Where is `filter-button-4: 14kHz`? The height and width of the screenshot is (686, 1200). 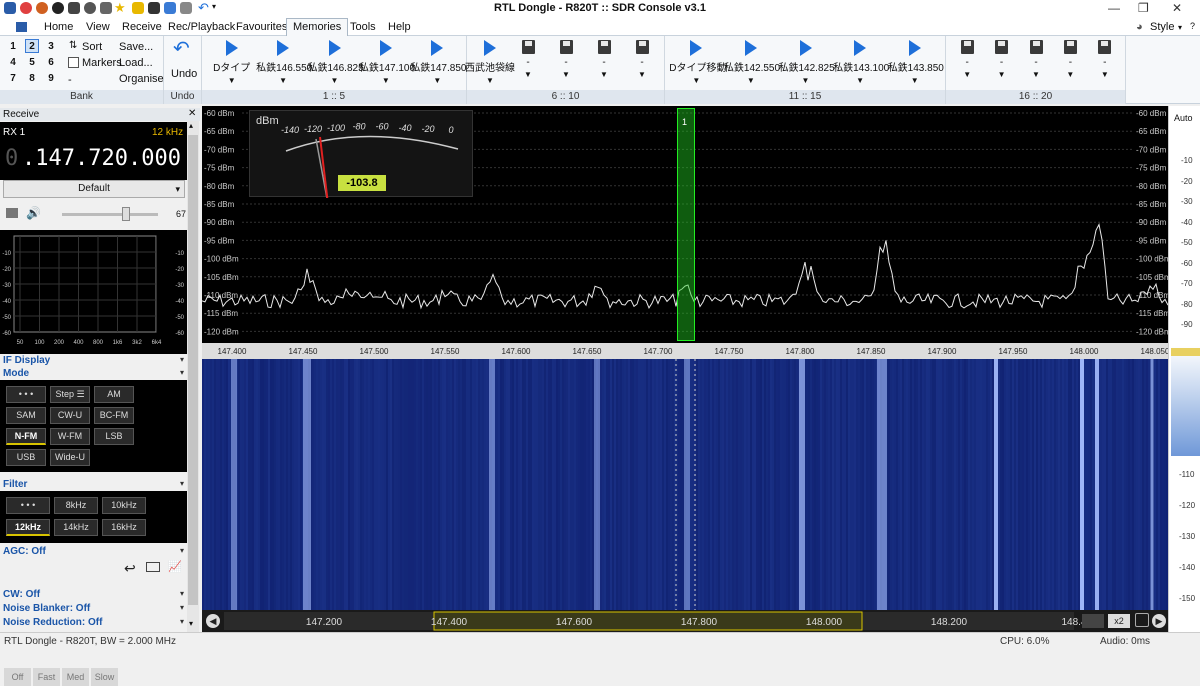 filter-button-4: 14kHz is located at coordinates (76, 527).